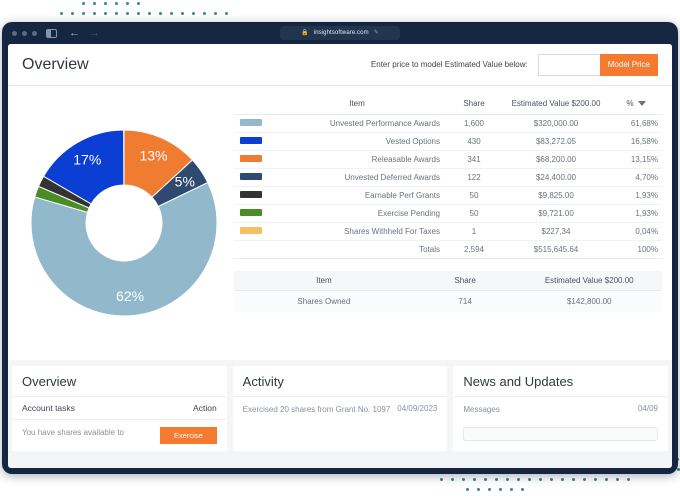 The width and height of the screenshot is (680, 500). Describe the element at coordinates (474, 105) in the screenshot. I see `col-share: Share` at that location.